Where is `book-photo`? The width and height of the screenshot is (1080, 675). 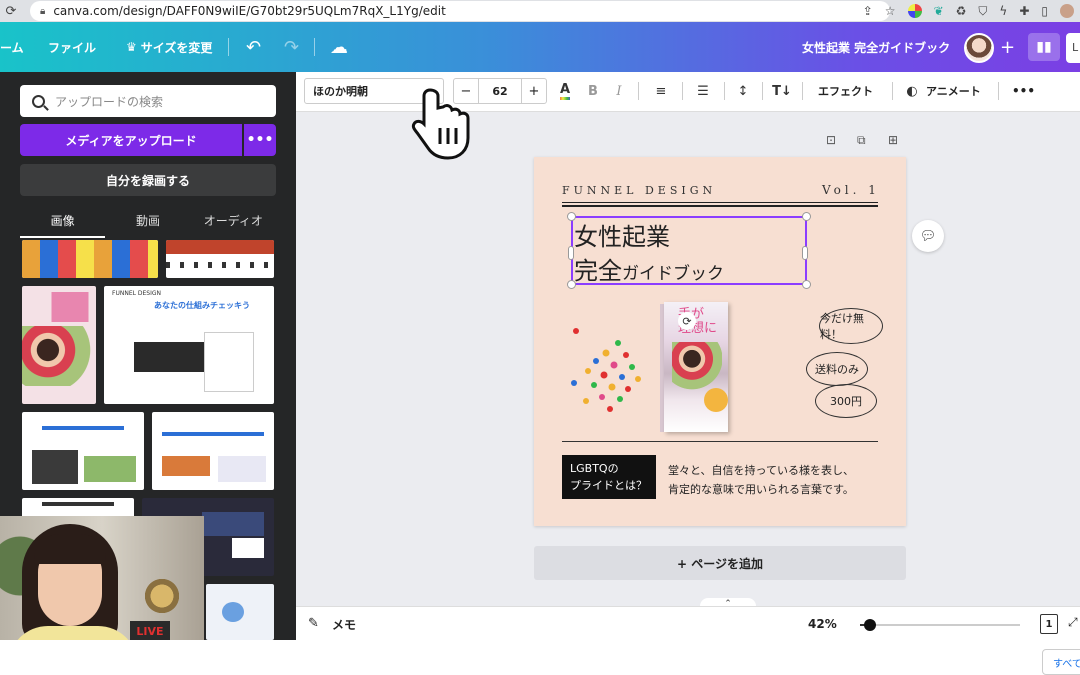
book-photo is located at coordinates (697, 366).